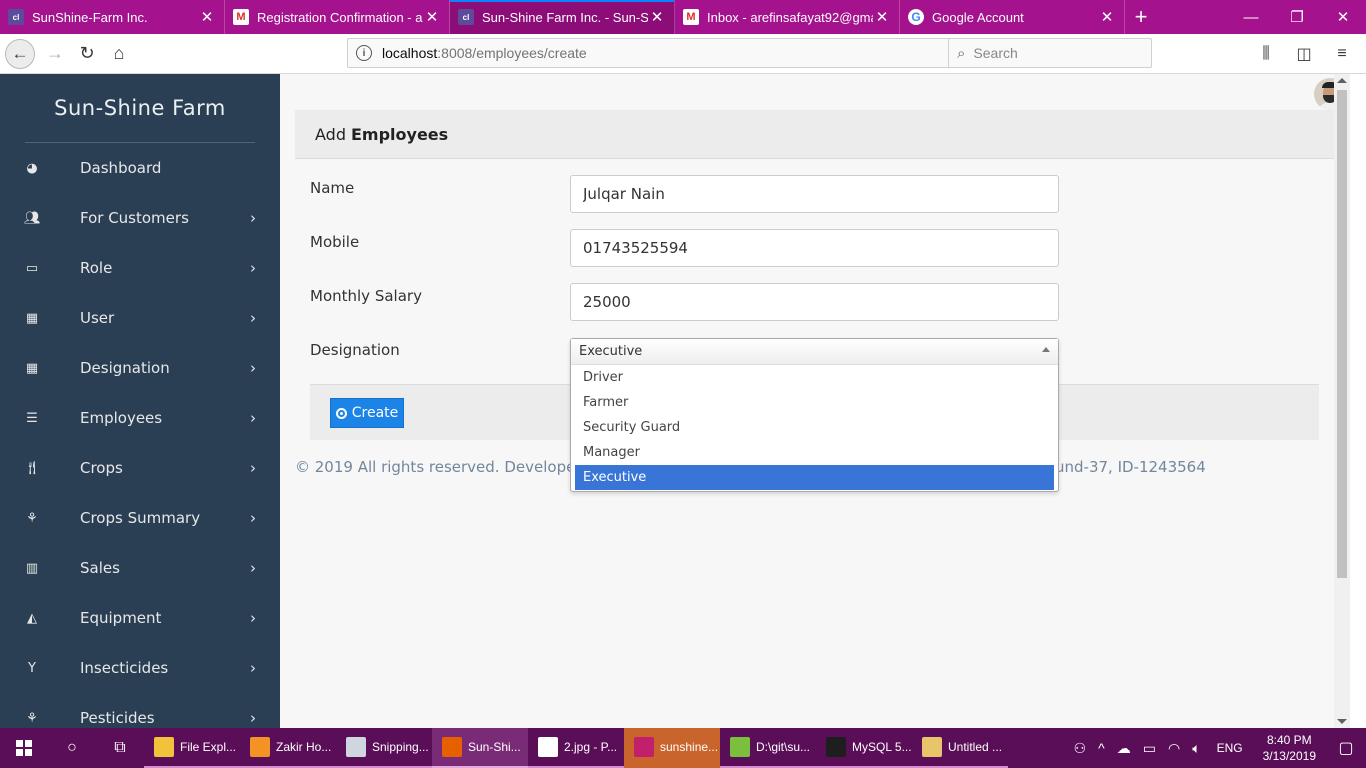 The height and width of the screenshot is (768, 1366). What do you see at coordinates (121, 418) in the screenshot?
I see `sidebar-item-label: Employees` at bounding box center [121, 418].